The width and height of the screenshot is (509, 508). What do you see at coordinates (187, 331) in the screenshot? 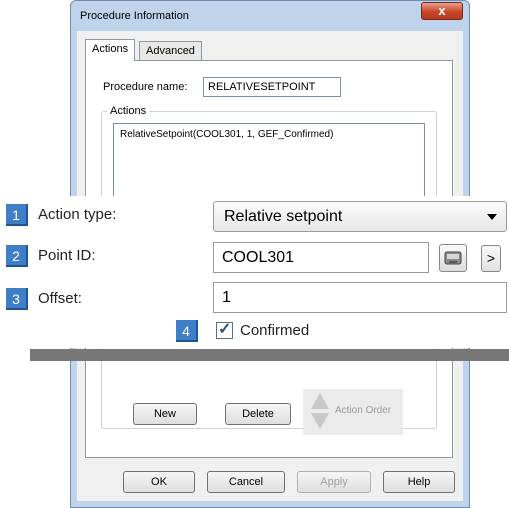
I see `callout-badge-4: 4` at bounding box center [187, 331].